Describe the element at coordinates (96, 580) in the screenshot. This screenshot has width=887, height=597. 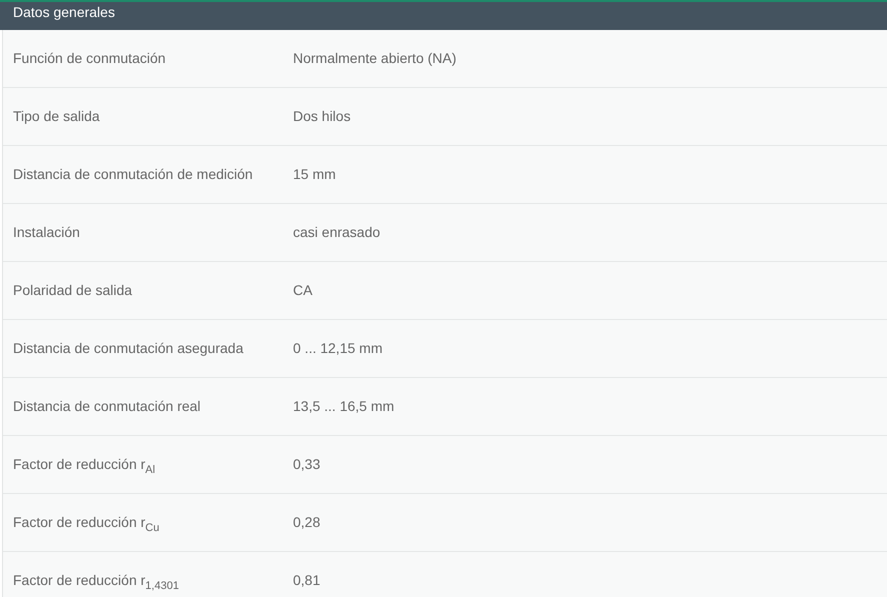
I see `property-label: Factor de reducción r$_{1,4301}$` at that location.